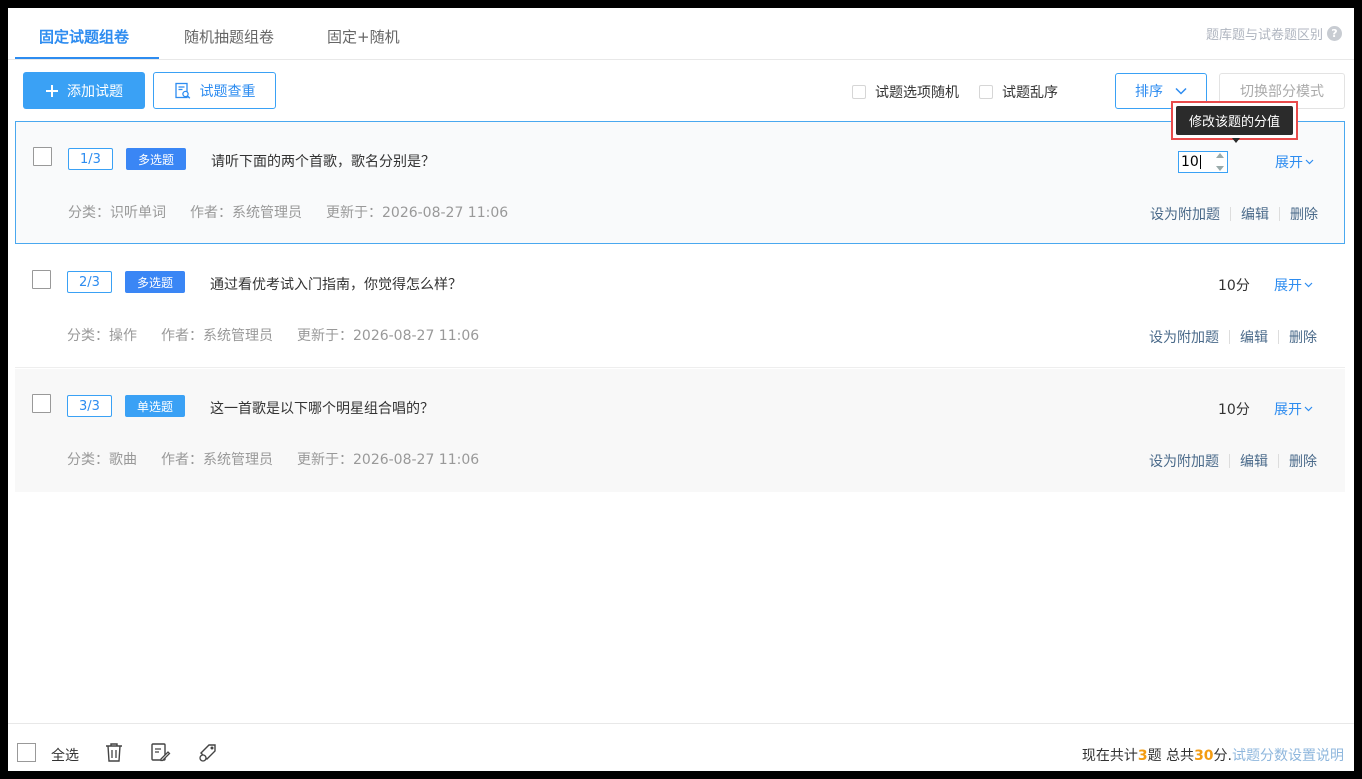  I want to click on trash-icon, so click(114, 752).